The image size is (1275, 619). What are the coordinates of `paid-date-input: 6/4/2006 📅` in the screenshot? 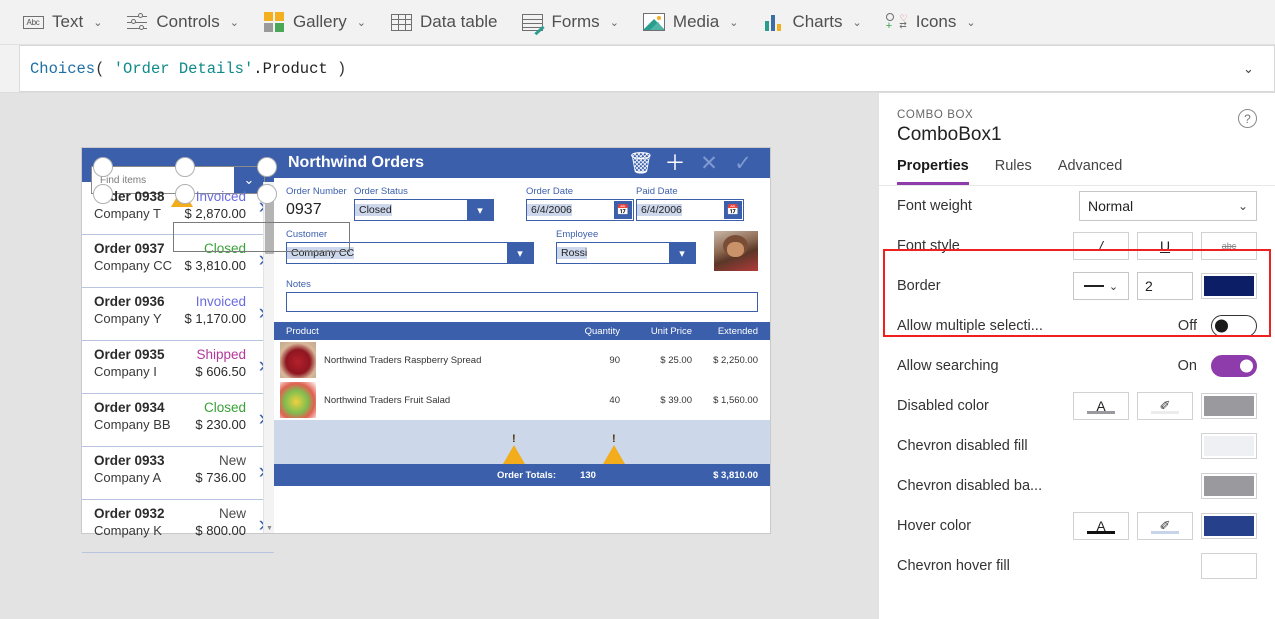 It's located at (690, 210).